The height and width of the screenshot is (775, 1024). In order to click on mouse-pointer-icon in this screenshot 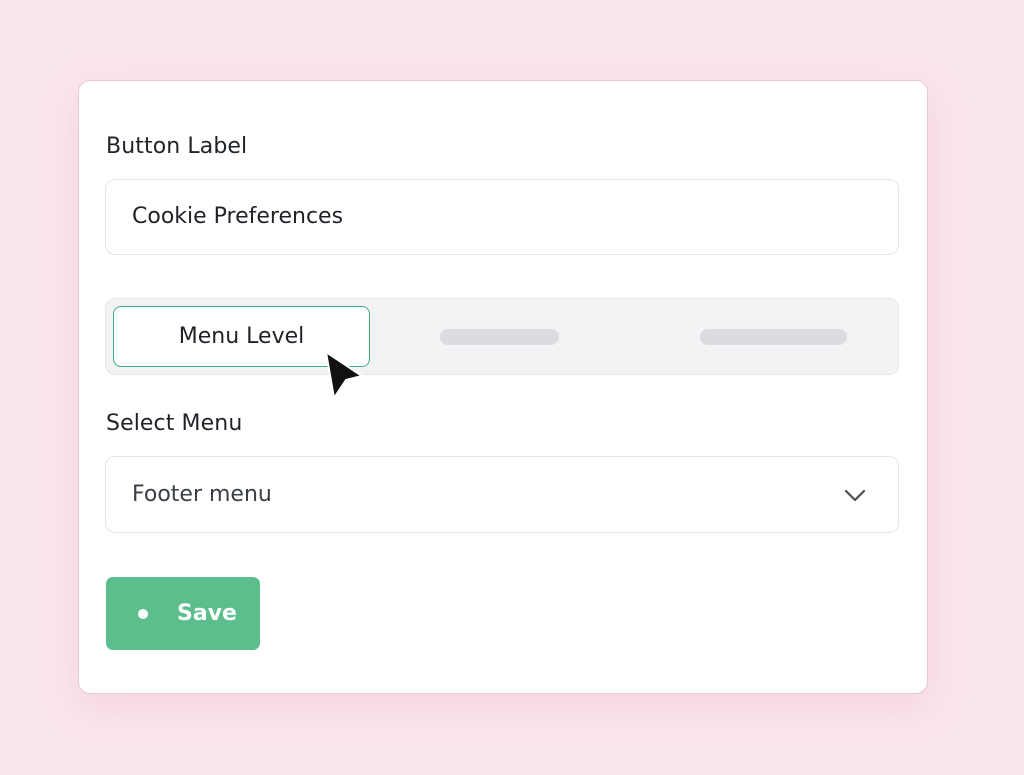, I will do `click(344, 375)`.